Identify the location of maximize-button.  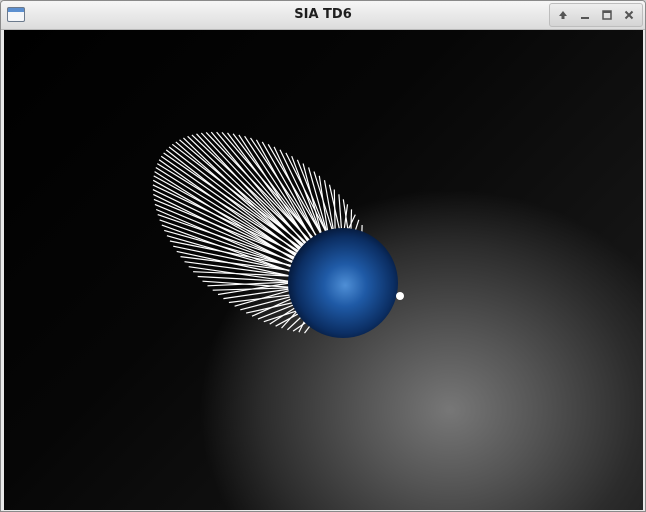
(607, 15).